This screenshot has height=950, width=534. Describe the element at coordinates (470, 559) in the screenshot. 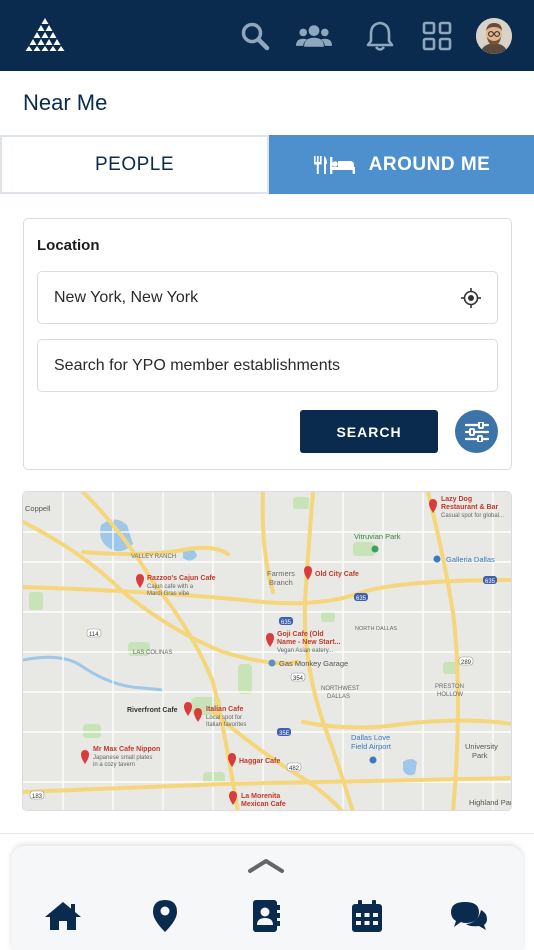

I see `svg-text: Galleria Dallas` at that location.